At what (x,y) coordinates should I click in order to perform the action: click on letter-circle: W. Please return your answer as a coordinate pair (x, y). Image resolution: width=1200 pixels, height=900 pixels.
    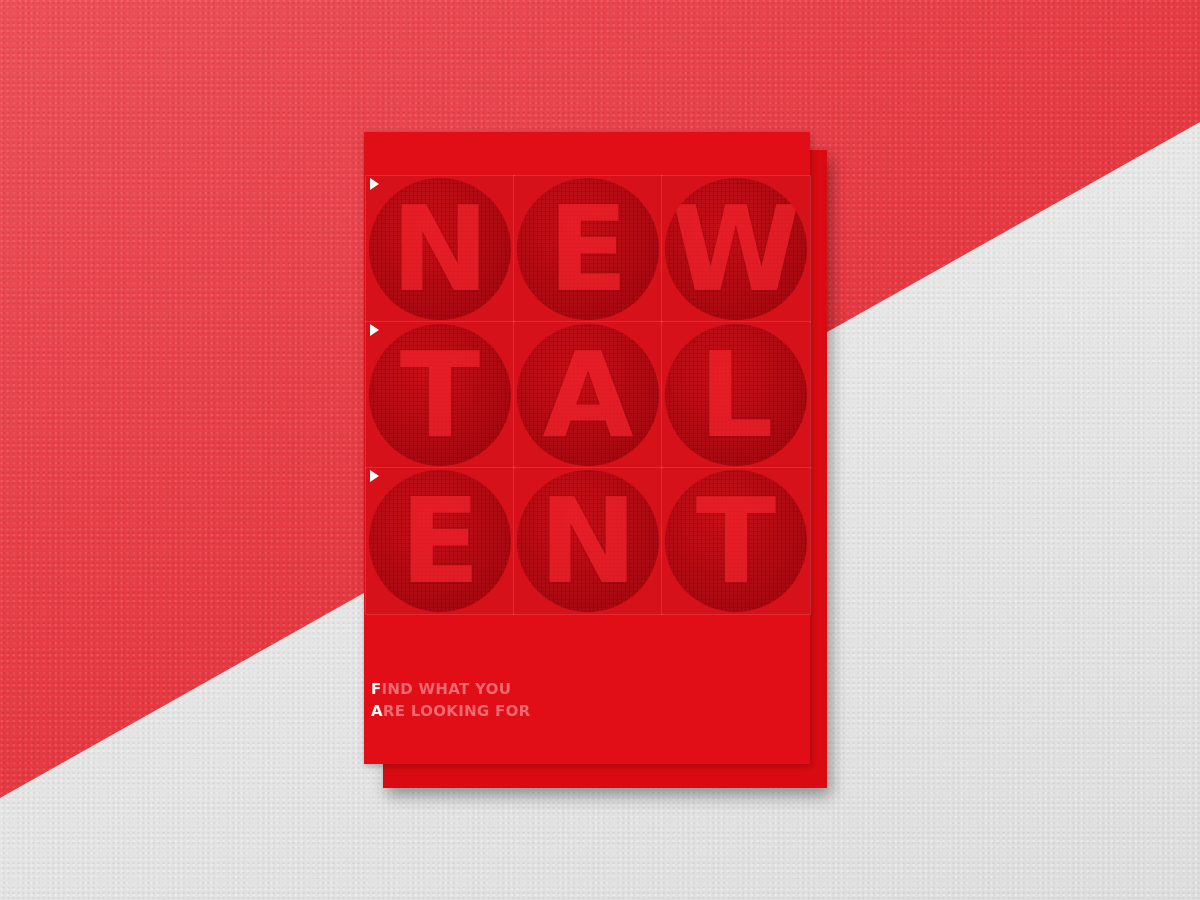
    Looking at the image, I should click on (736, 249).